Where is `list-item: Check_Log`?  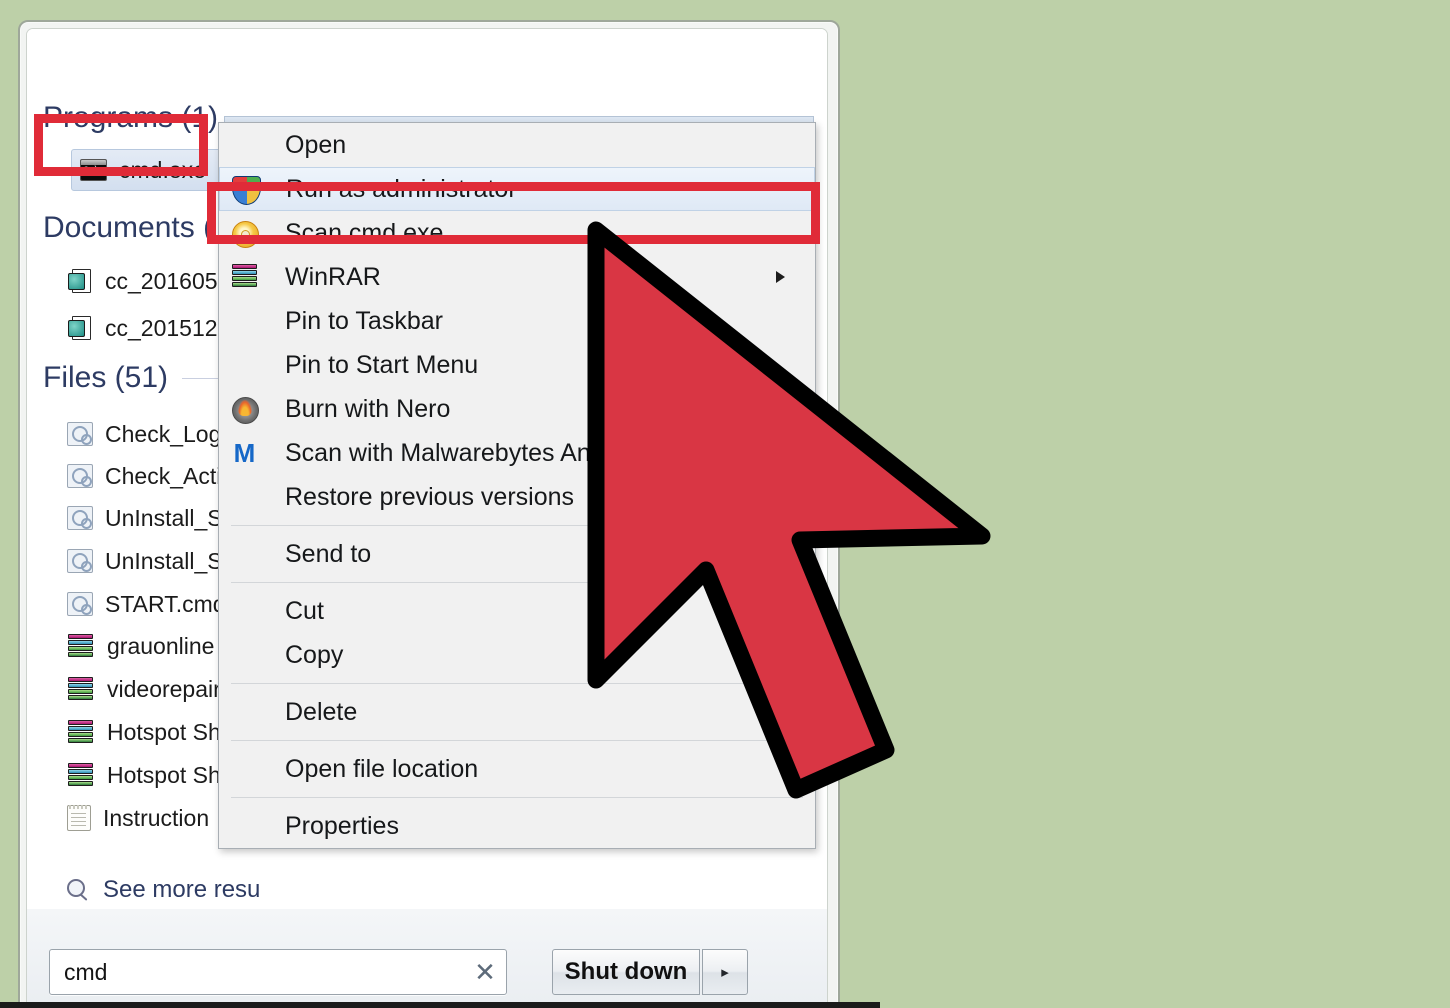
list-item: Check_Log is located at coordinates (144, 434).